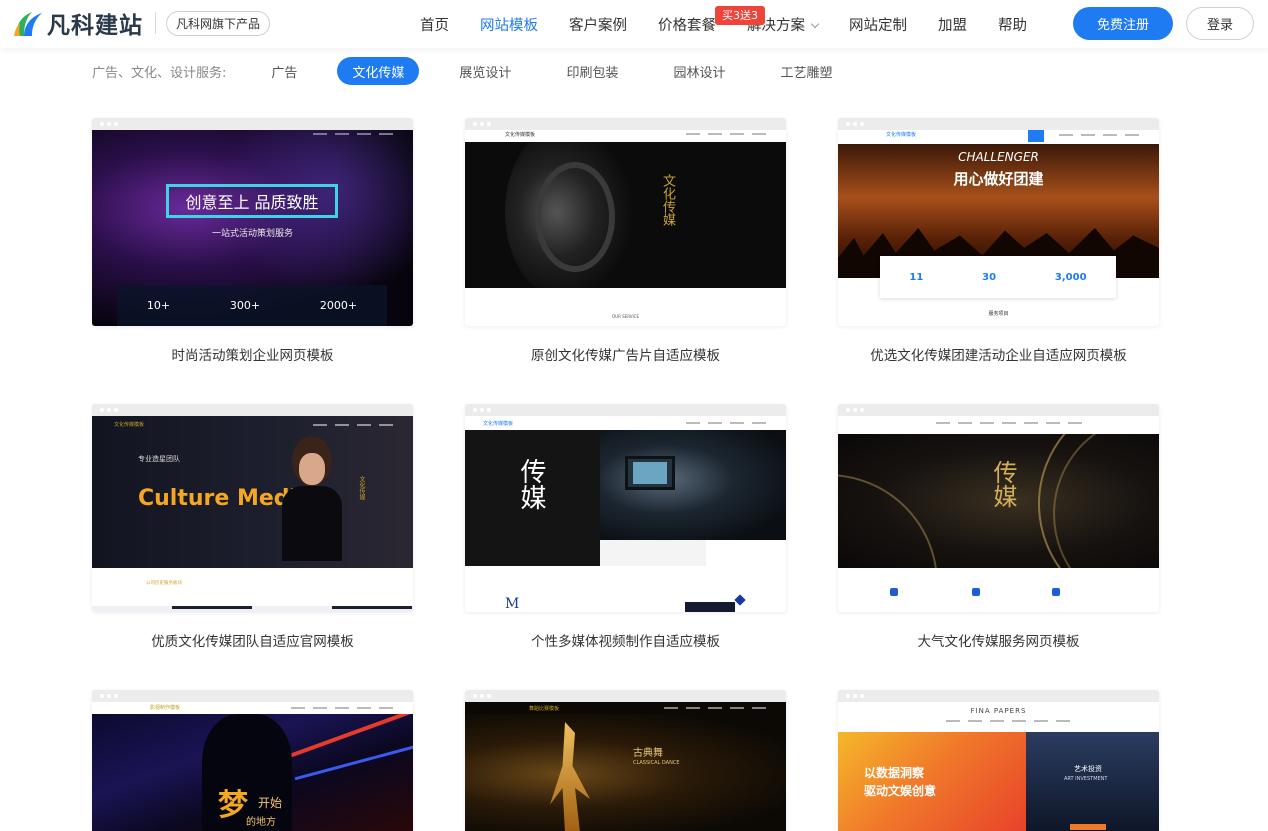 The height and width of the screenshot is (831, 1268). I want to click on template-title: 个性多媒体视频制作自适应模板, so click(625, 640).